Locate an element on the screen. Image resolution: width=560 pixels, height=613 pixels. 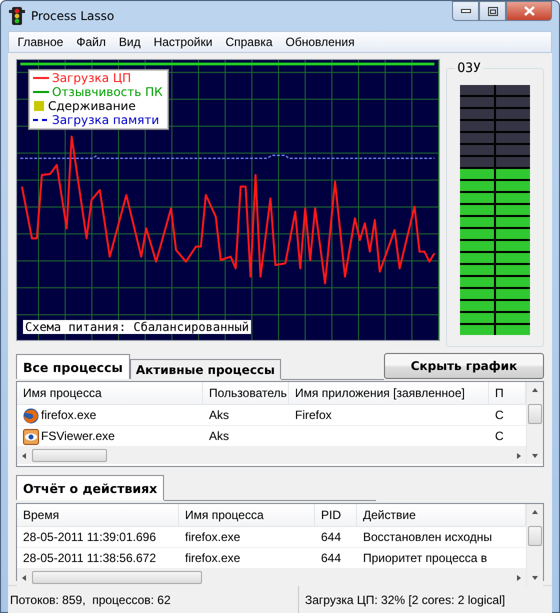
table-cell: Firefox is located at coordinates (313, 415).